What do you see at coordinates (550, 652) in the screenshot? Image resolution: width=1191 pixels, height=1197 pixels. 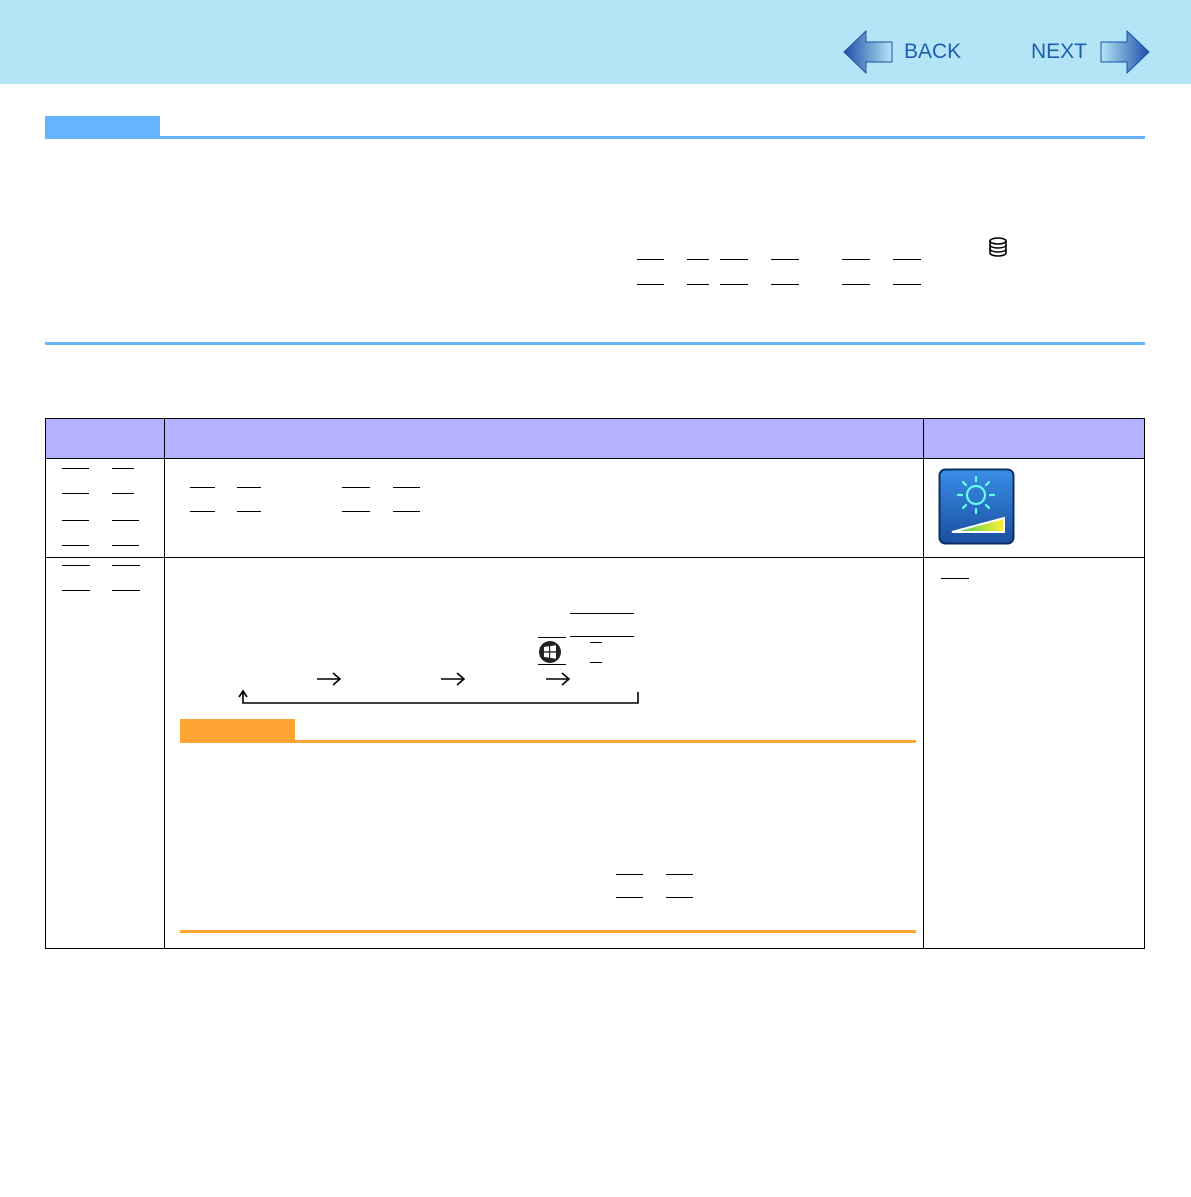 I see `windows-logo-icon` at bounding box center [550, 652].